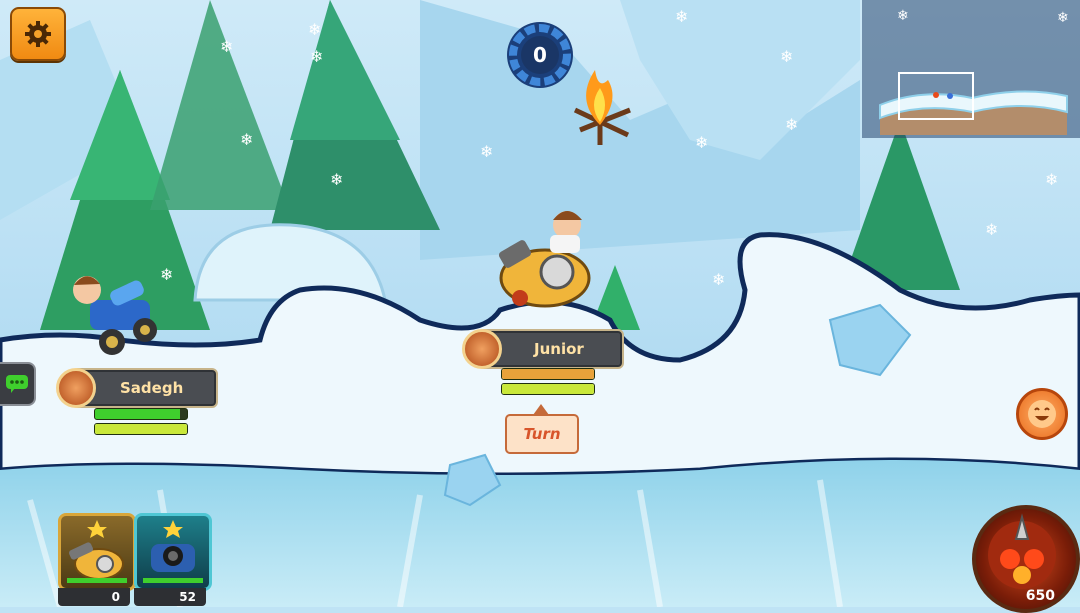  I want to click on special-count: 650, so click(1025, 597).